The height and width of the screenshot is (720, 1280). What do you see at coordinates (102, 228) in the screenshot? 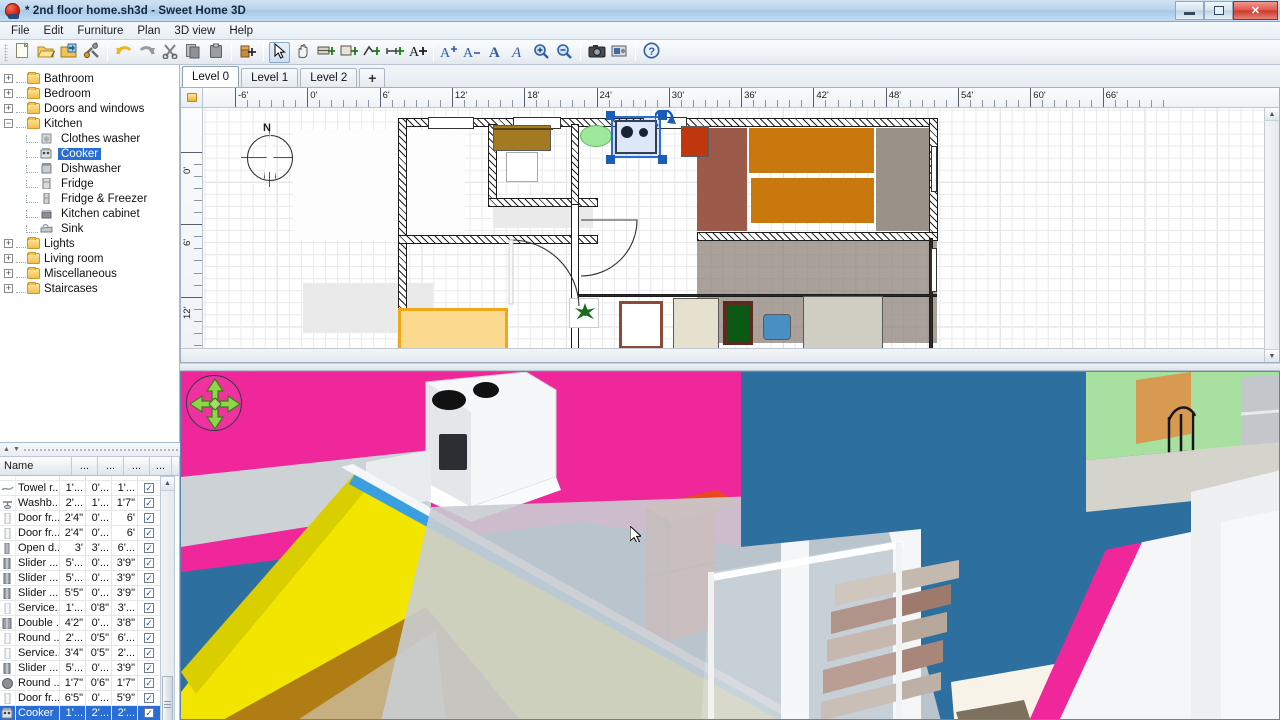
I see `catalog-item-sink: Sink` at bounding box center [102, 228].